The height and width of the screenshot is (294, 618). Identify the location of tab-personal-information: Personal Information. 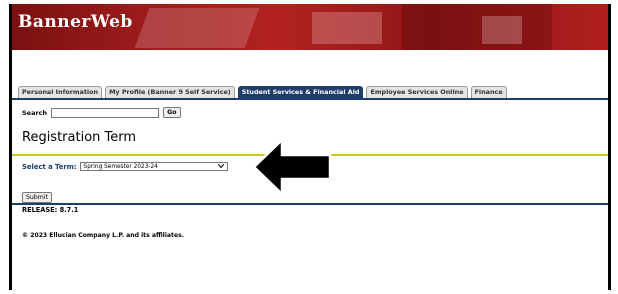
(60, 92).